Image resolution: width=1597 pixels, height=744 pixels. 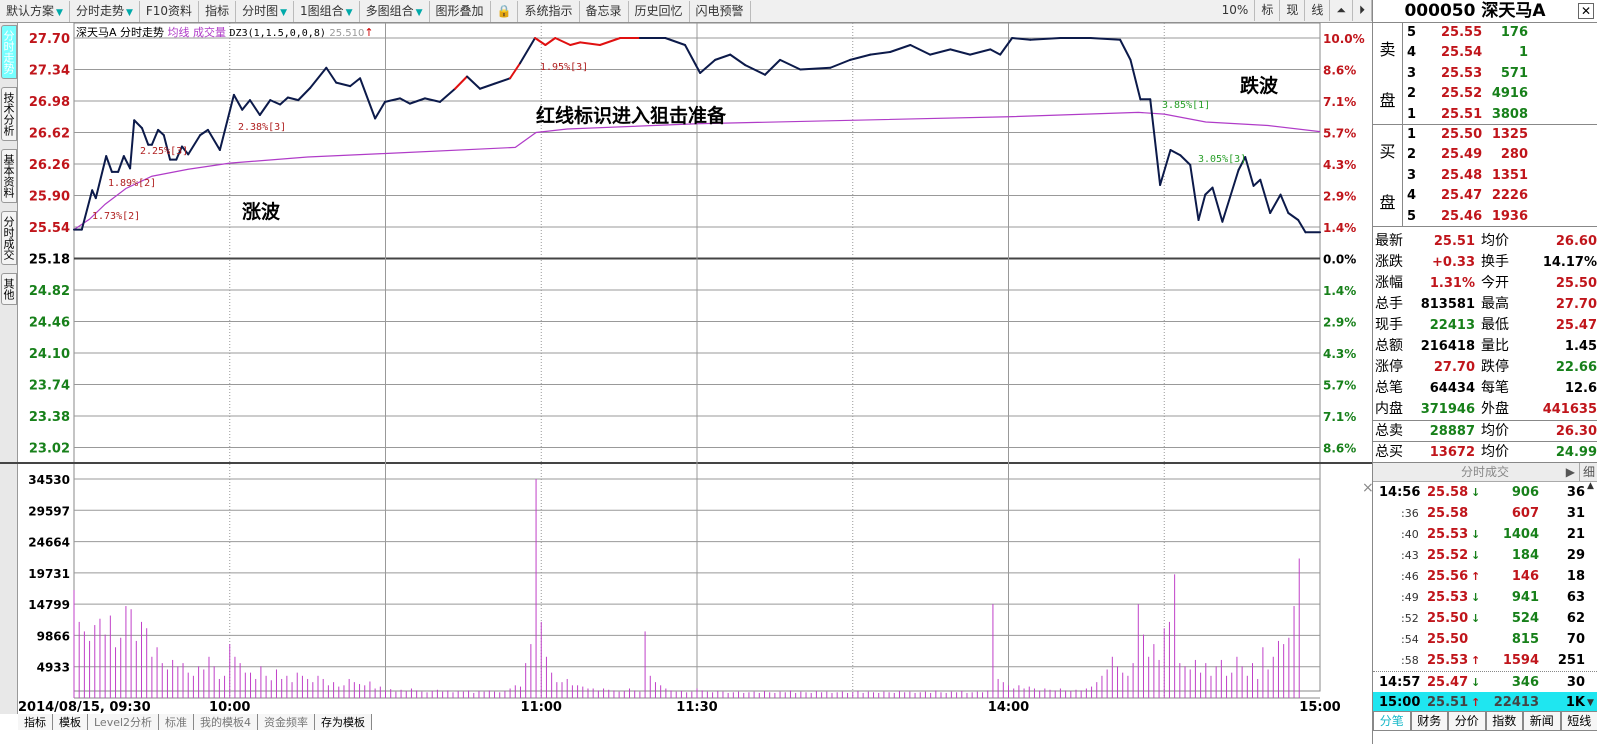 What do you see at coordinates (696, 707) in the screenshot?
I see `time-tick-label: 11:30` at bounding box center [696, 707].